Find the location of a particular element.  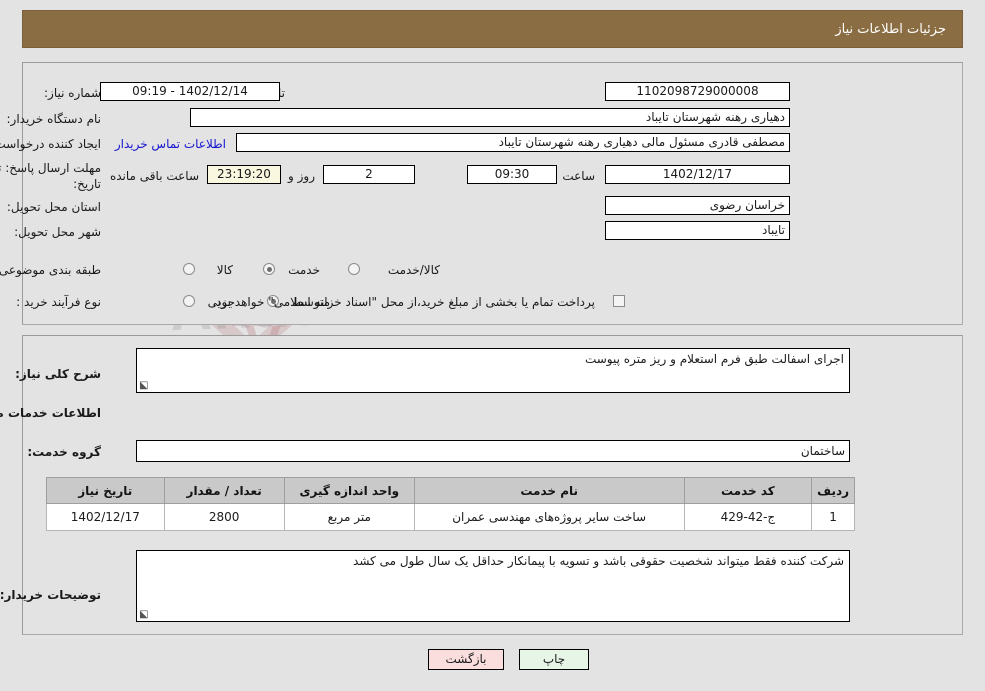

checkbox-islamic-treasury-documents is located at coordinates (619, 301).